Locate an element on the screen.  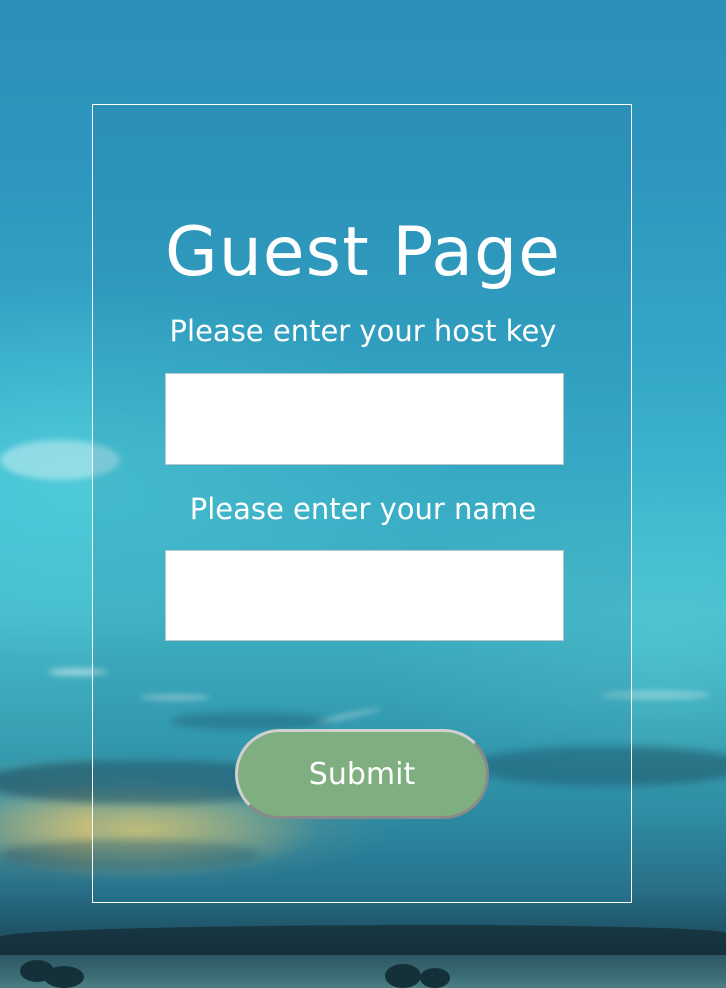
host-key-input is located at coordinates (364, 419).